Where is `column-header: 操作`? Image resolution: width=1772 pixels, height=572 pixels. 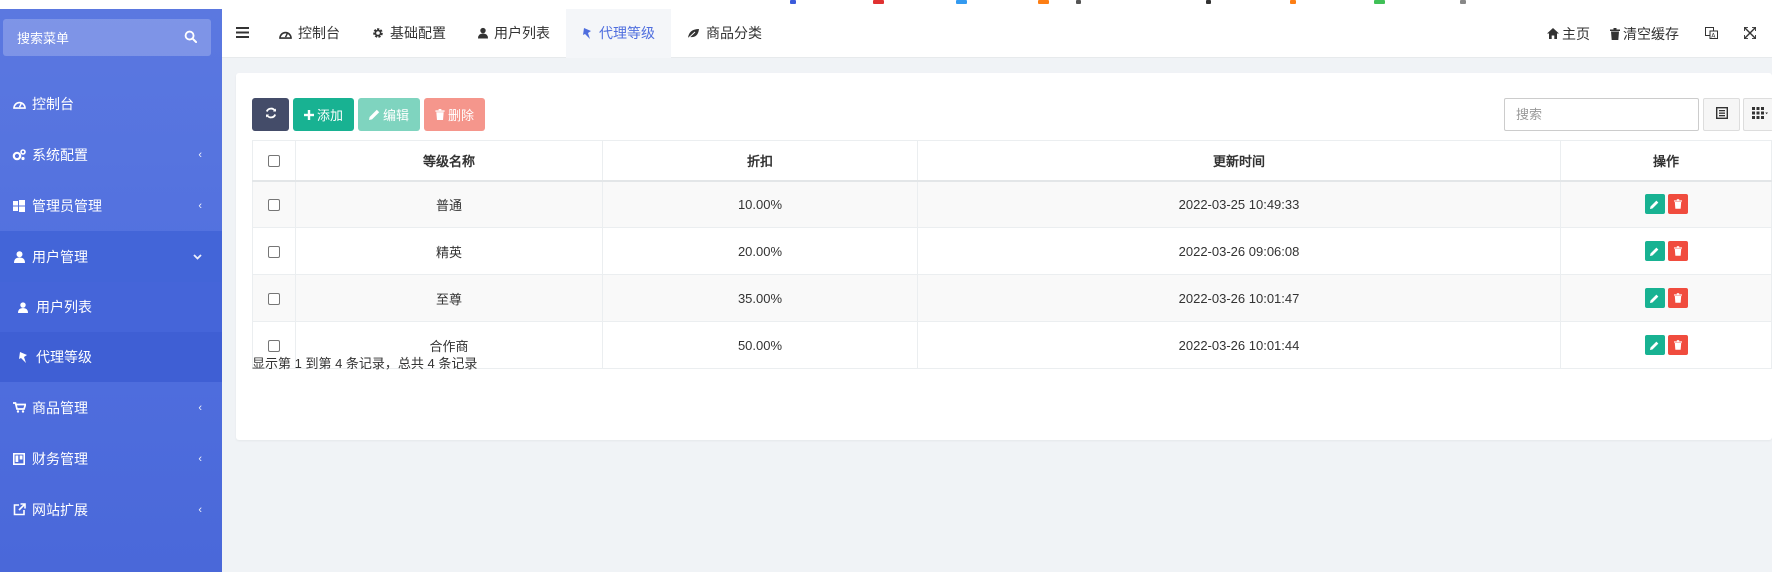 column-header: 操作 is located at coordinates (1666, 161).